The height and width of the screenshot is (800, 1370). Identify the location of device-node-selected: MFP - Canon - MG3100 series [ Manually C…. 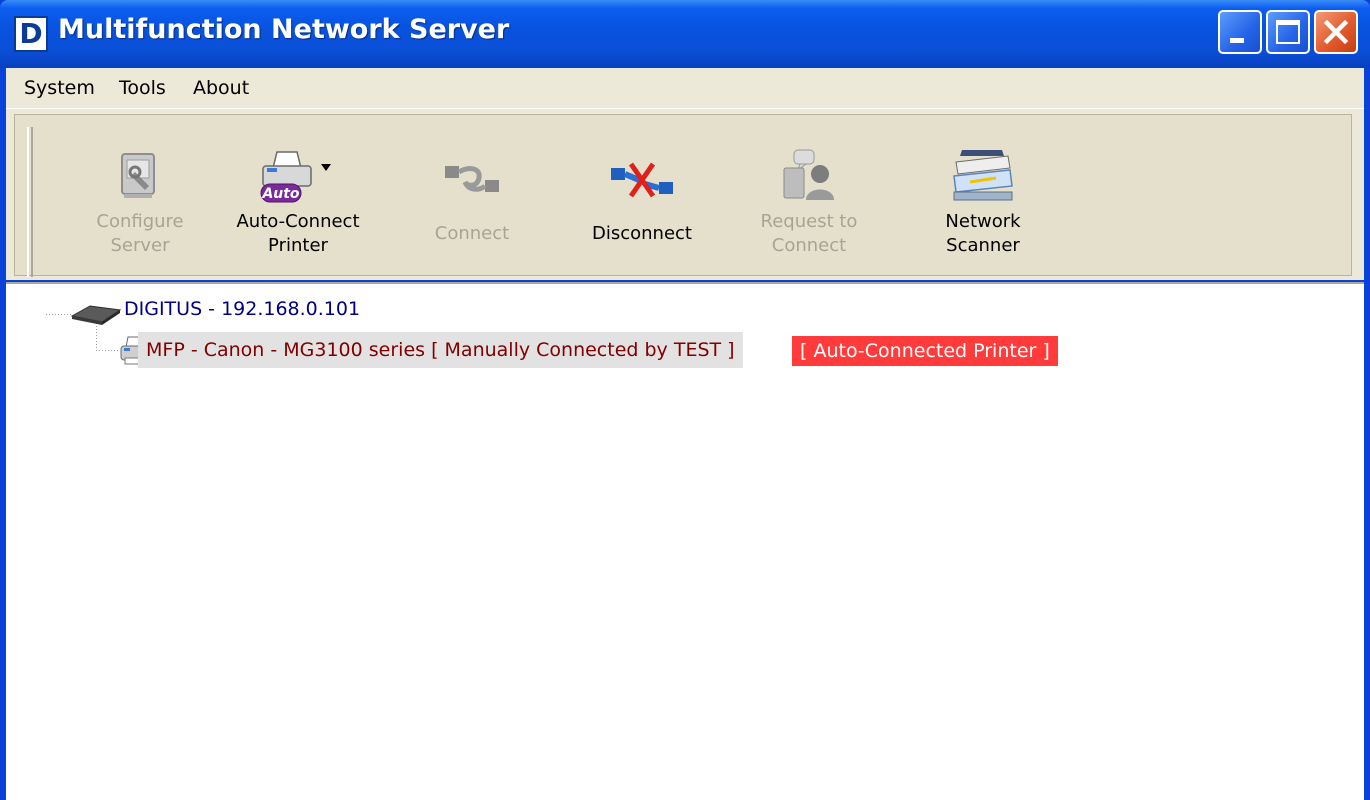
(440, 350).